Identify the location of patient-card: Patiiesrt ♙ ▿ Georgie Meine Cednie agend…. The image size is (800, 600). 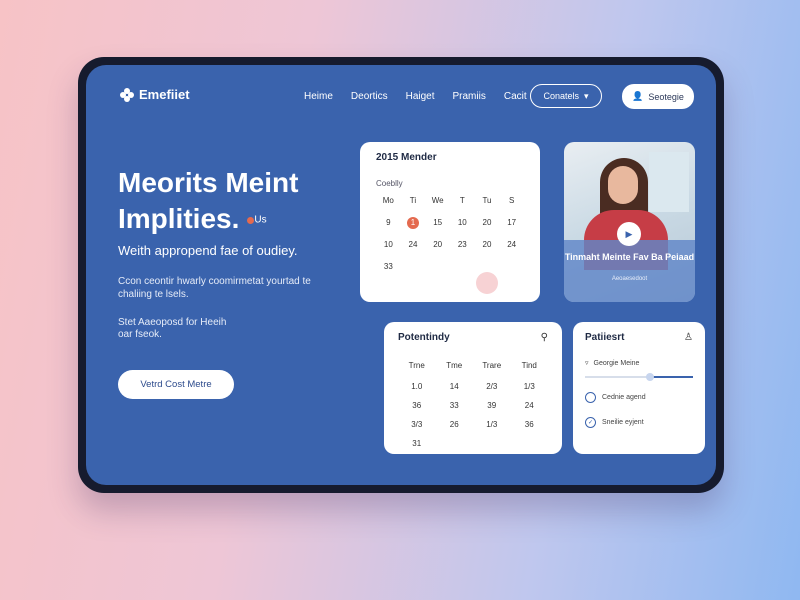
(639, 388).